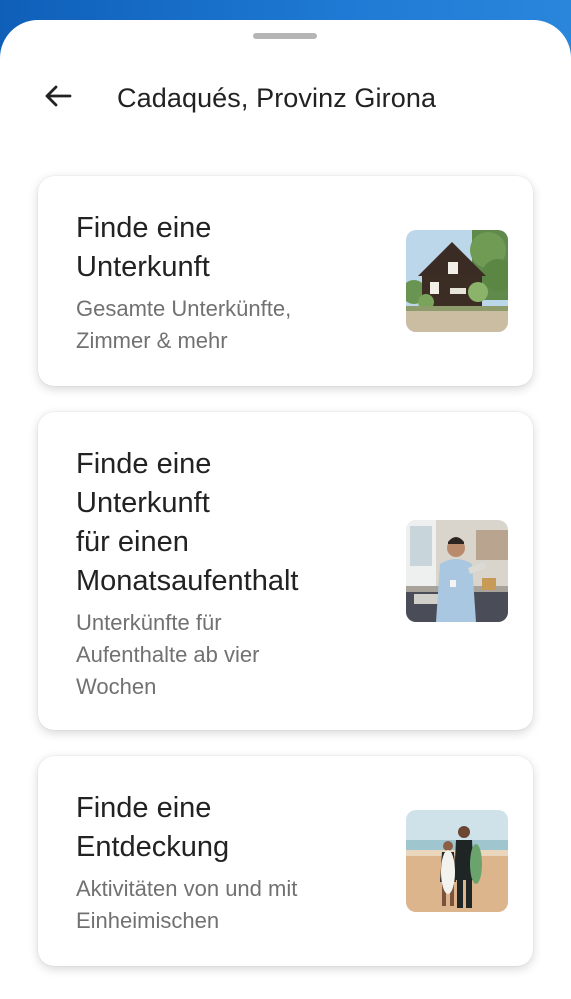  I want to click on surfers-beach-photo, so click(457, 861).